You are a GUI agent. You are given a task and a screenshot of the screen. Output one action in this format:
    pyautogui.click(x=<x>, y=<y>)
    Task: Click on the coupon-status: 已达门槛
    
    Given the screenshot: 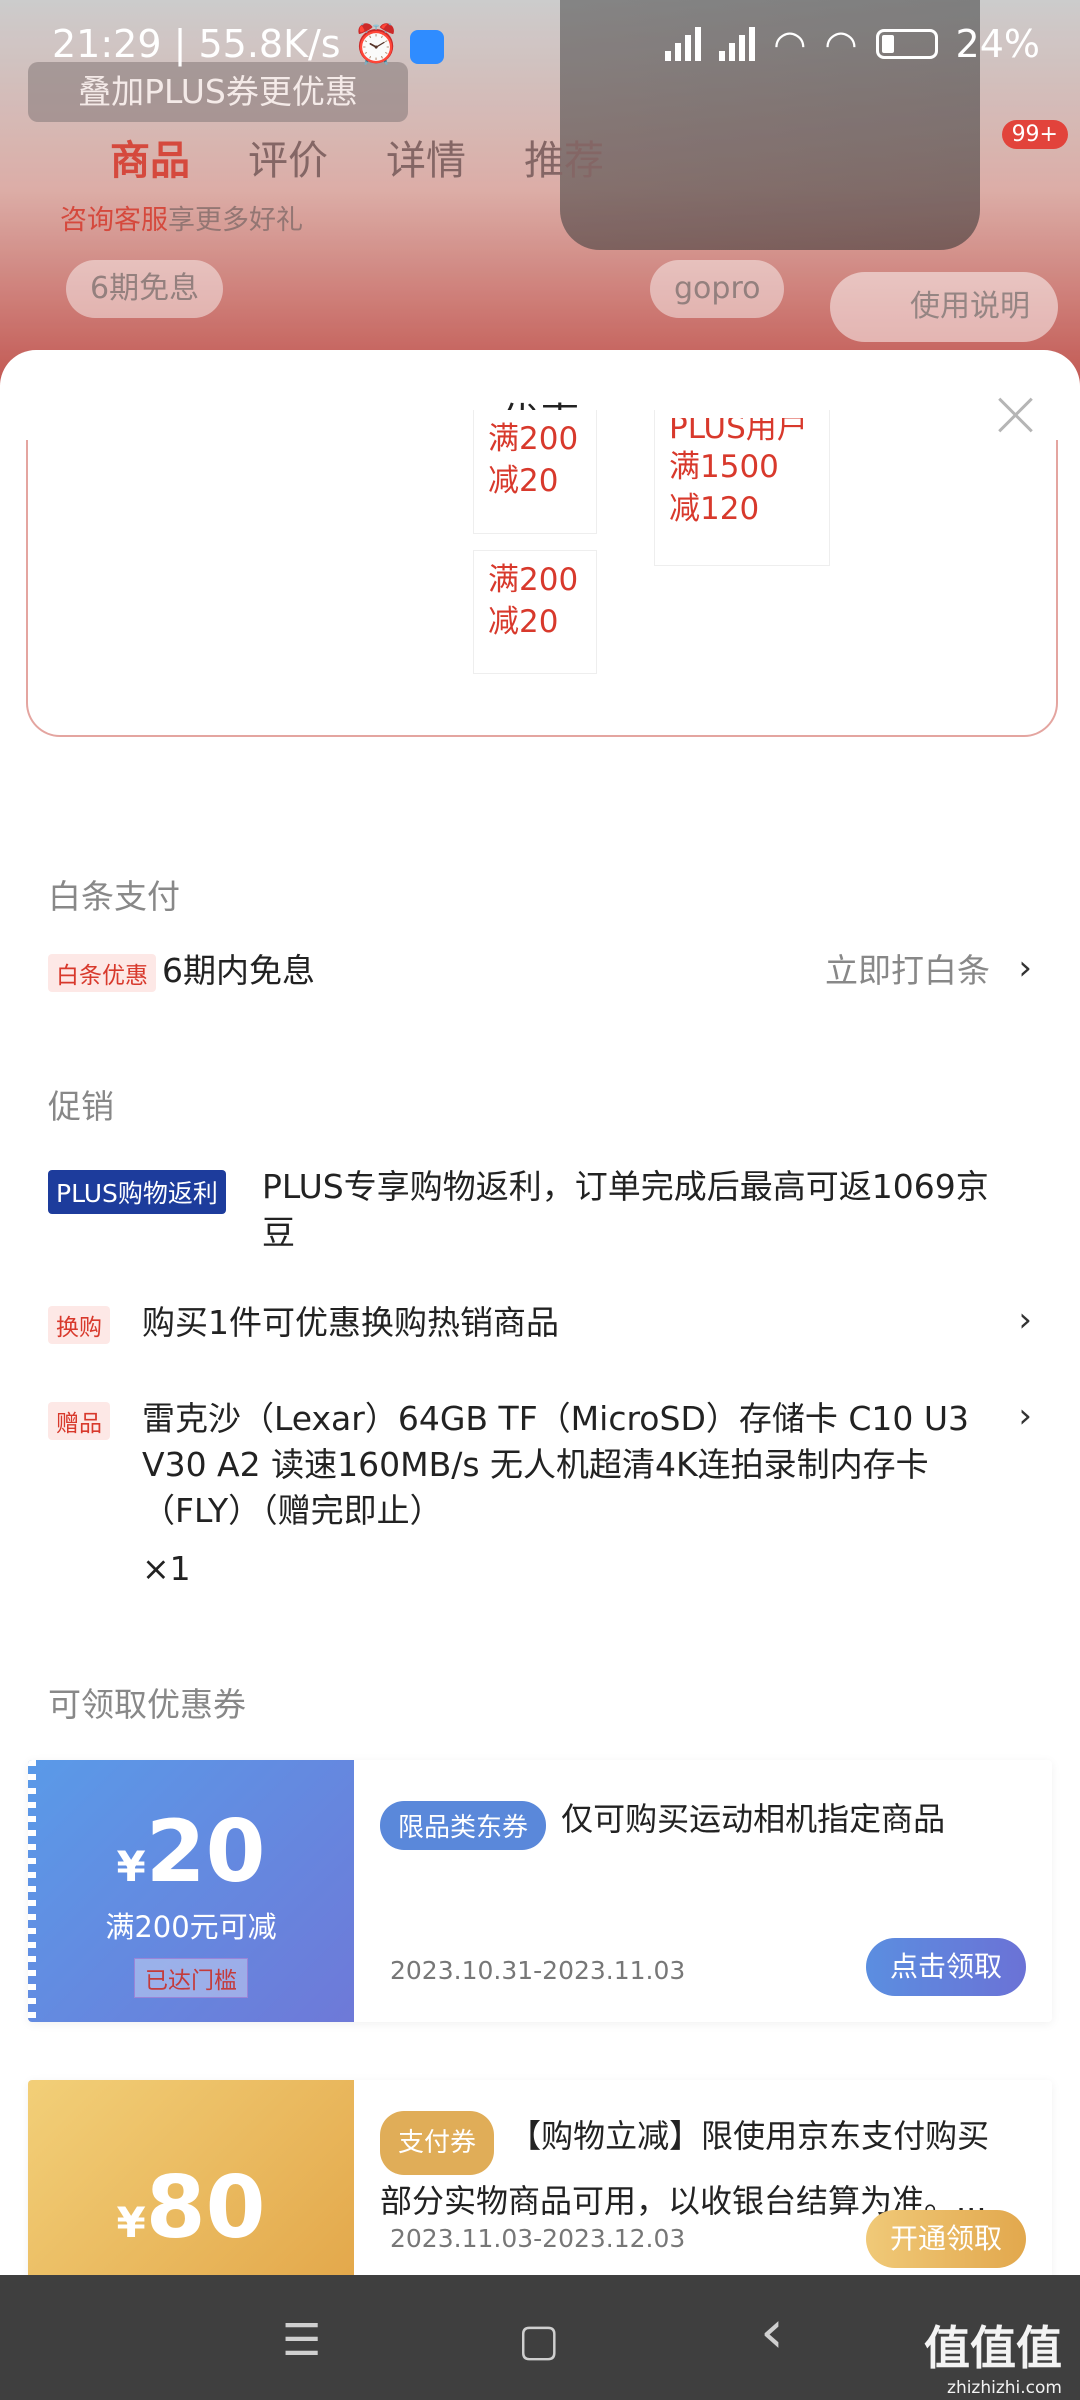 What is the action you would take?
    pyautogui.click(x=191, y=1978)
    